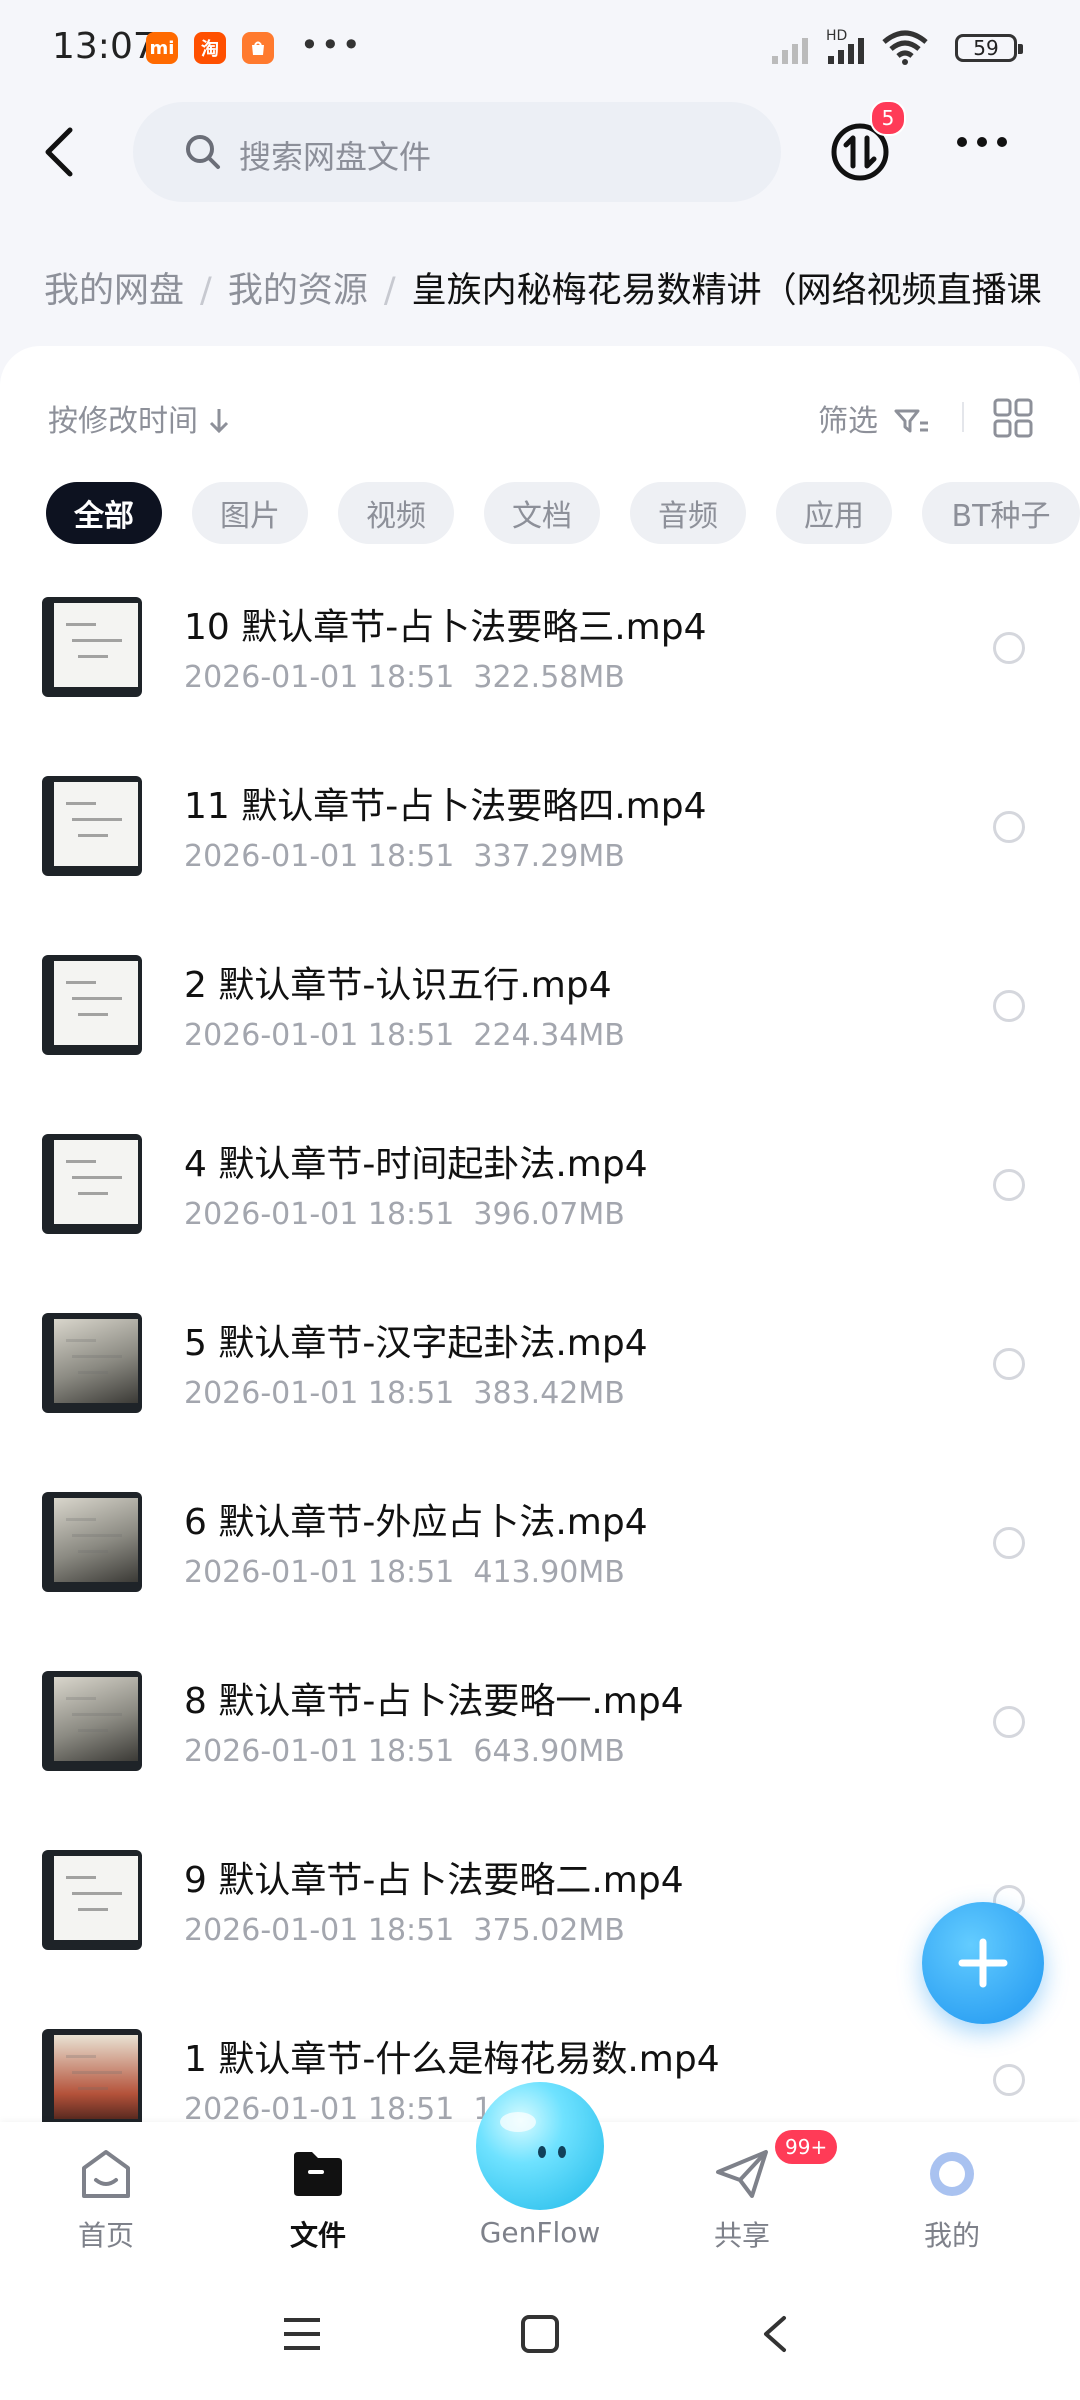 The width and height of the screenshot is (1080, 2400). What do you see at coordinates (302, 2334) in the screenshot?
I see `menu-icon` at bounding box center [302, 2334].